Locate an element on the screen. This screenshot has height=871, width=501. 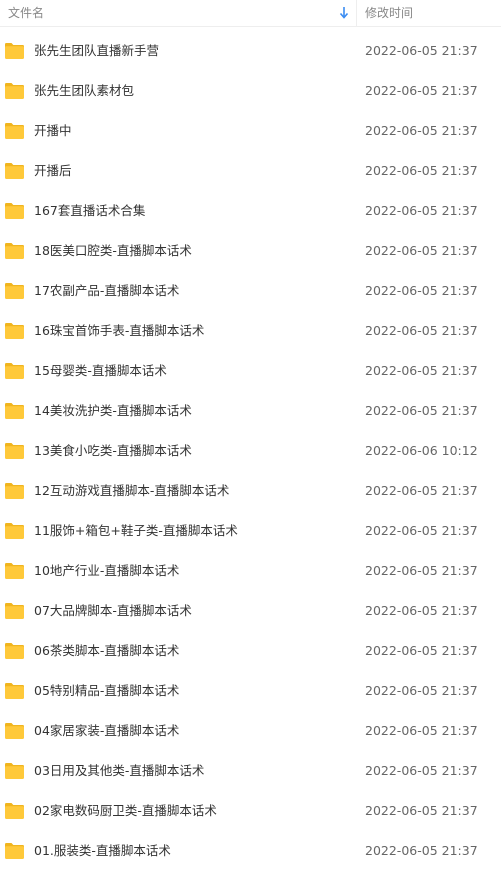
folder-name: 12互动游戏直播脚本-直播脚本话术 is located at coordinates (131, 491).